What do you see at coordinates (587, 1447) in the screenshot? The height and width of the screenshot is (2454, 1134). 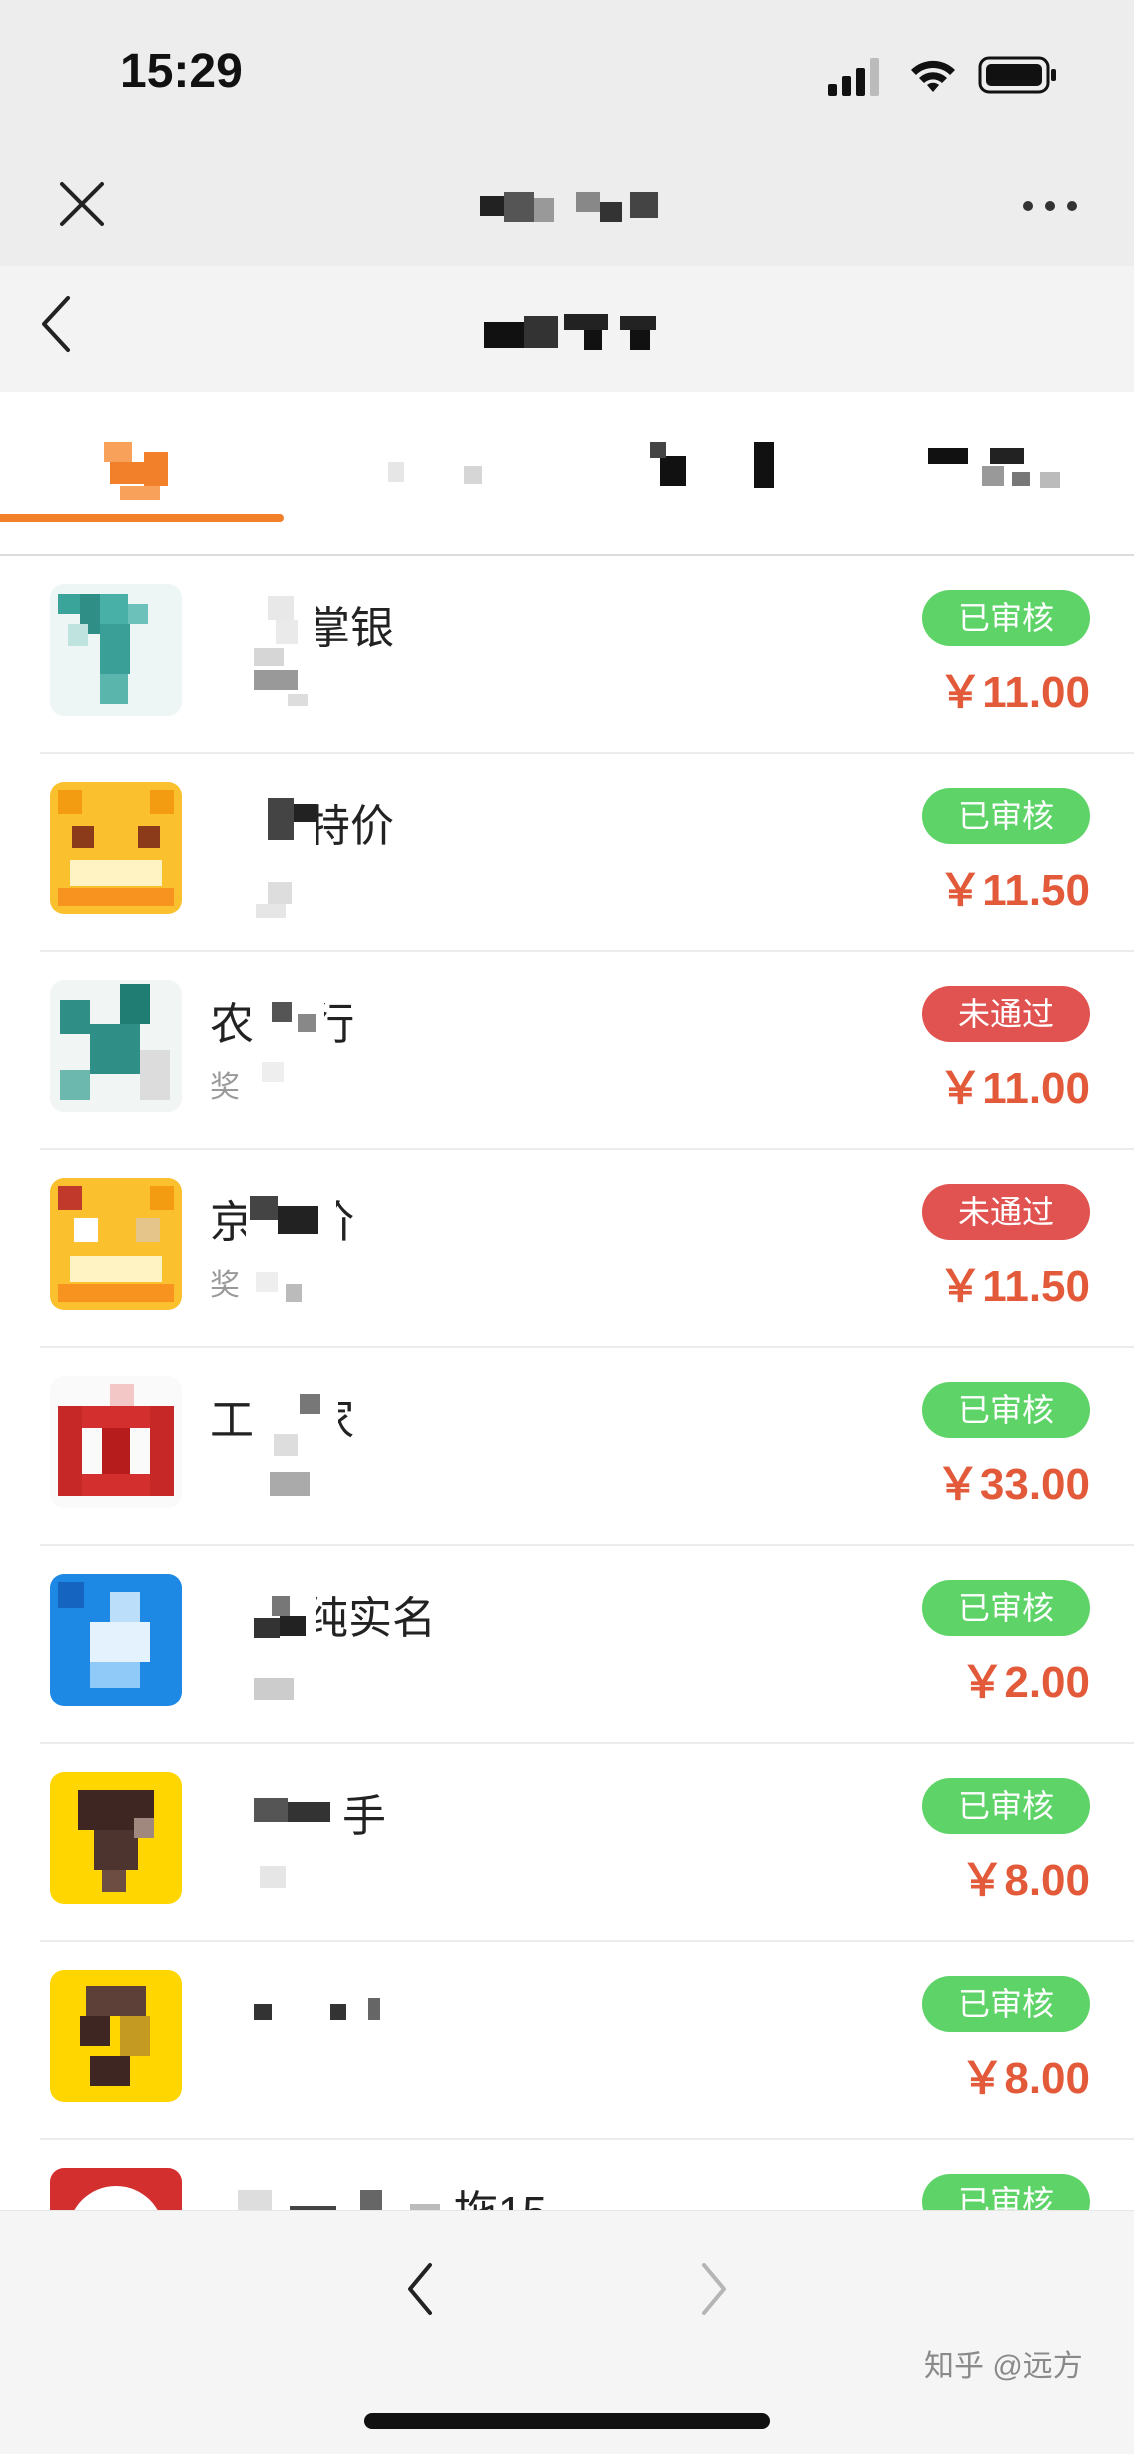 I see `list-item: 工 之家 已审核 ￥33.00` at bounding box center [587, 1447].